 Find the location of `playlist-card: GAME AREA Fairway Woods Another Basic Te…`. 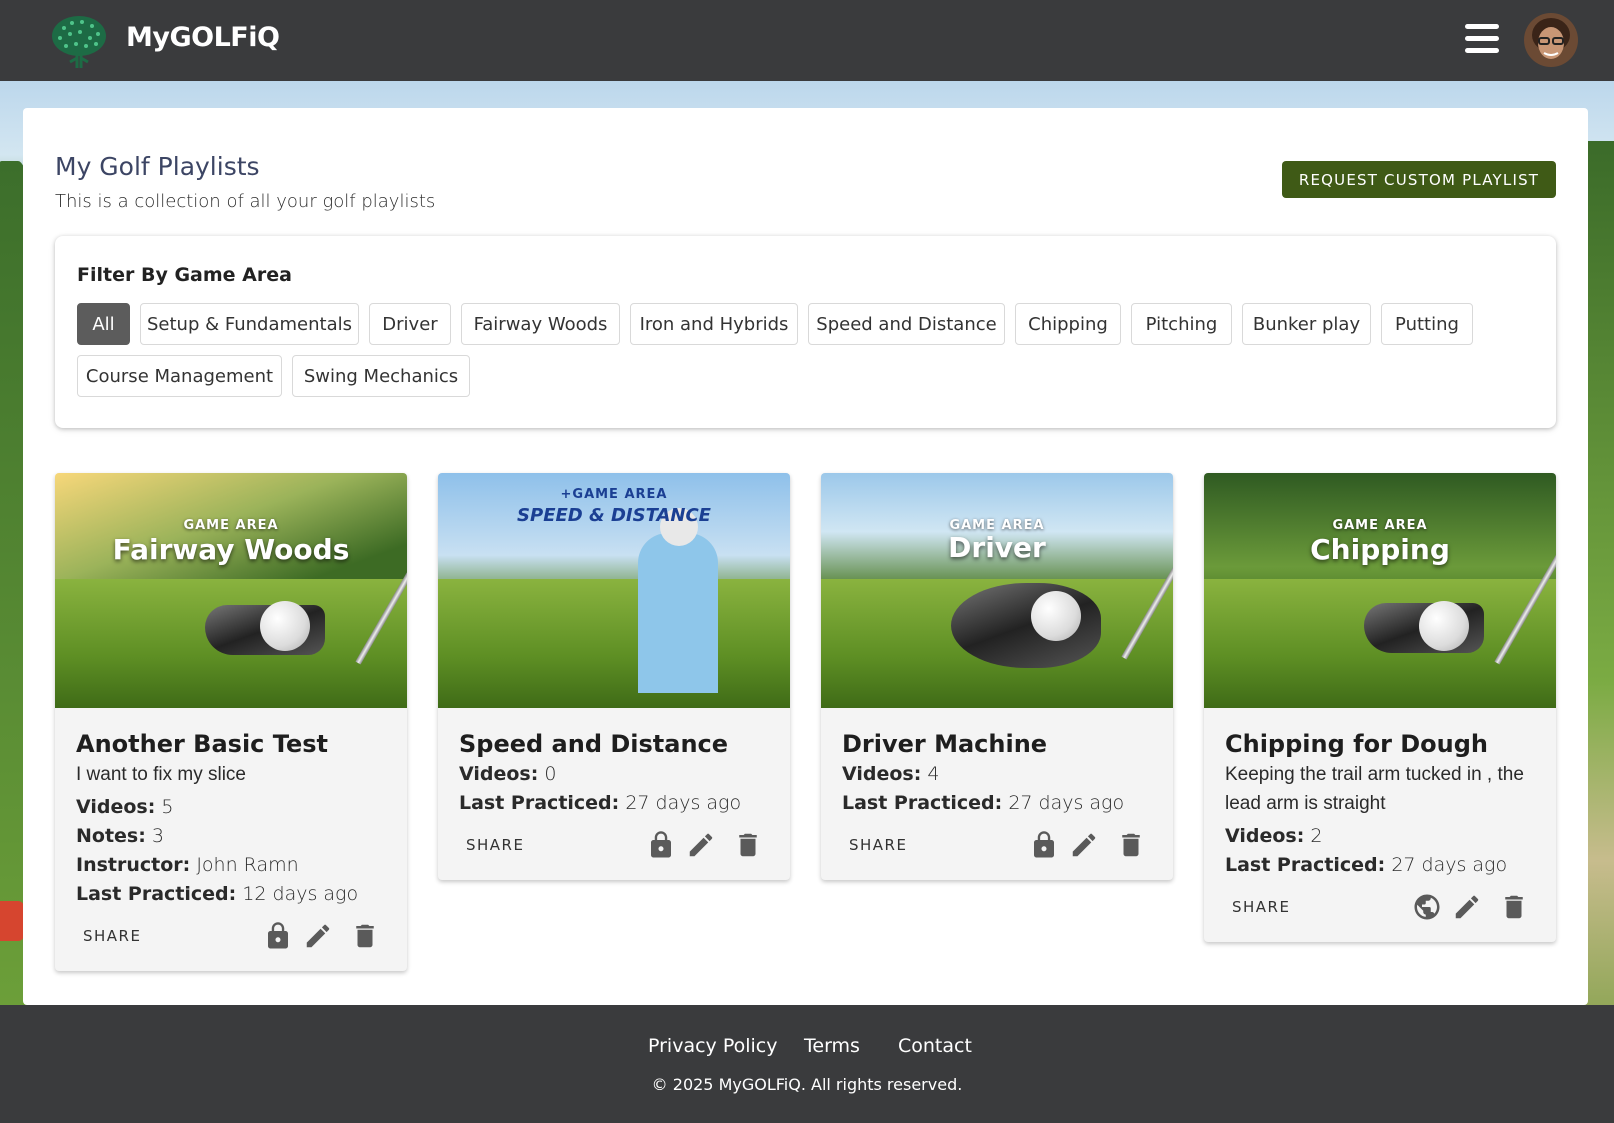

playlist-card: GAME AREA Fairway Woods Another Basic Te… is located at coordinates (231, 722).